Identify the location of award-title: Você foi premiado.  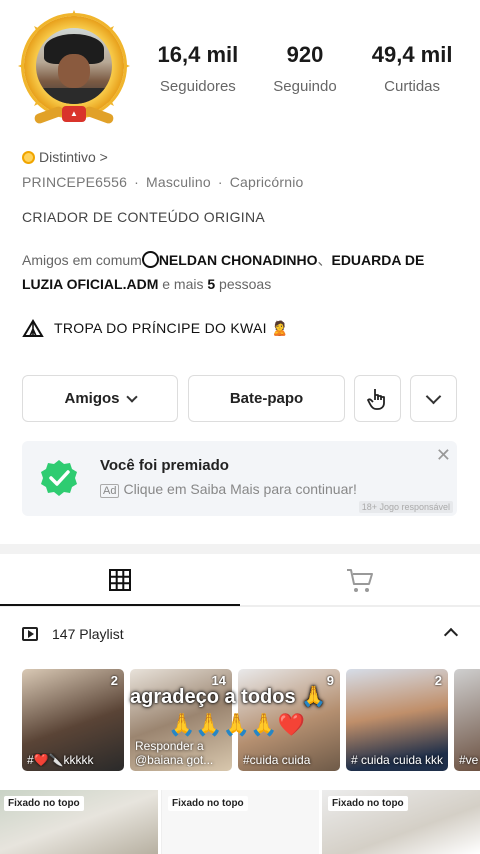
(164, 465).